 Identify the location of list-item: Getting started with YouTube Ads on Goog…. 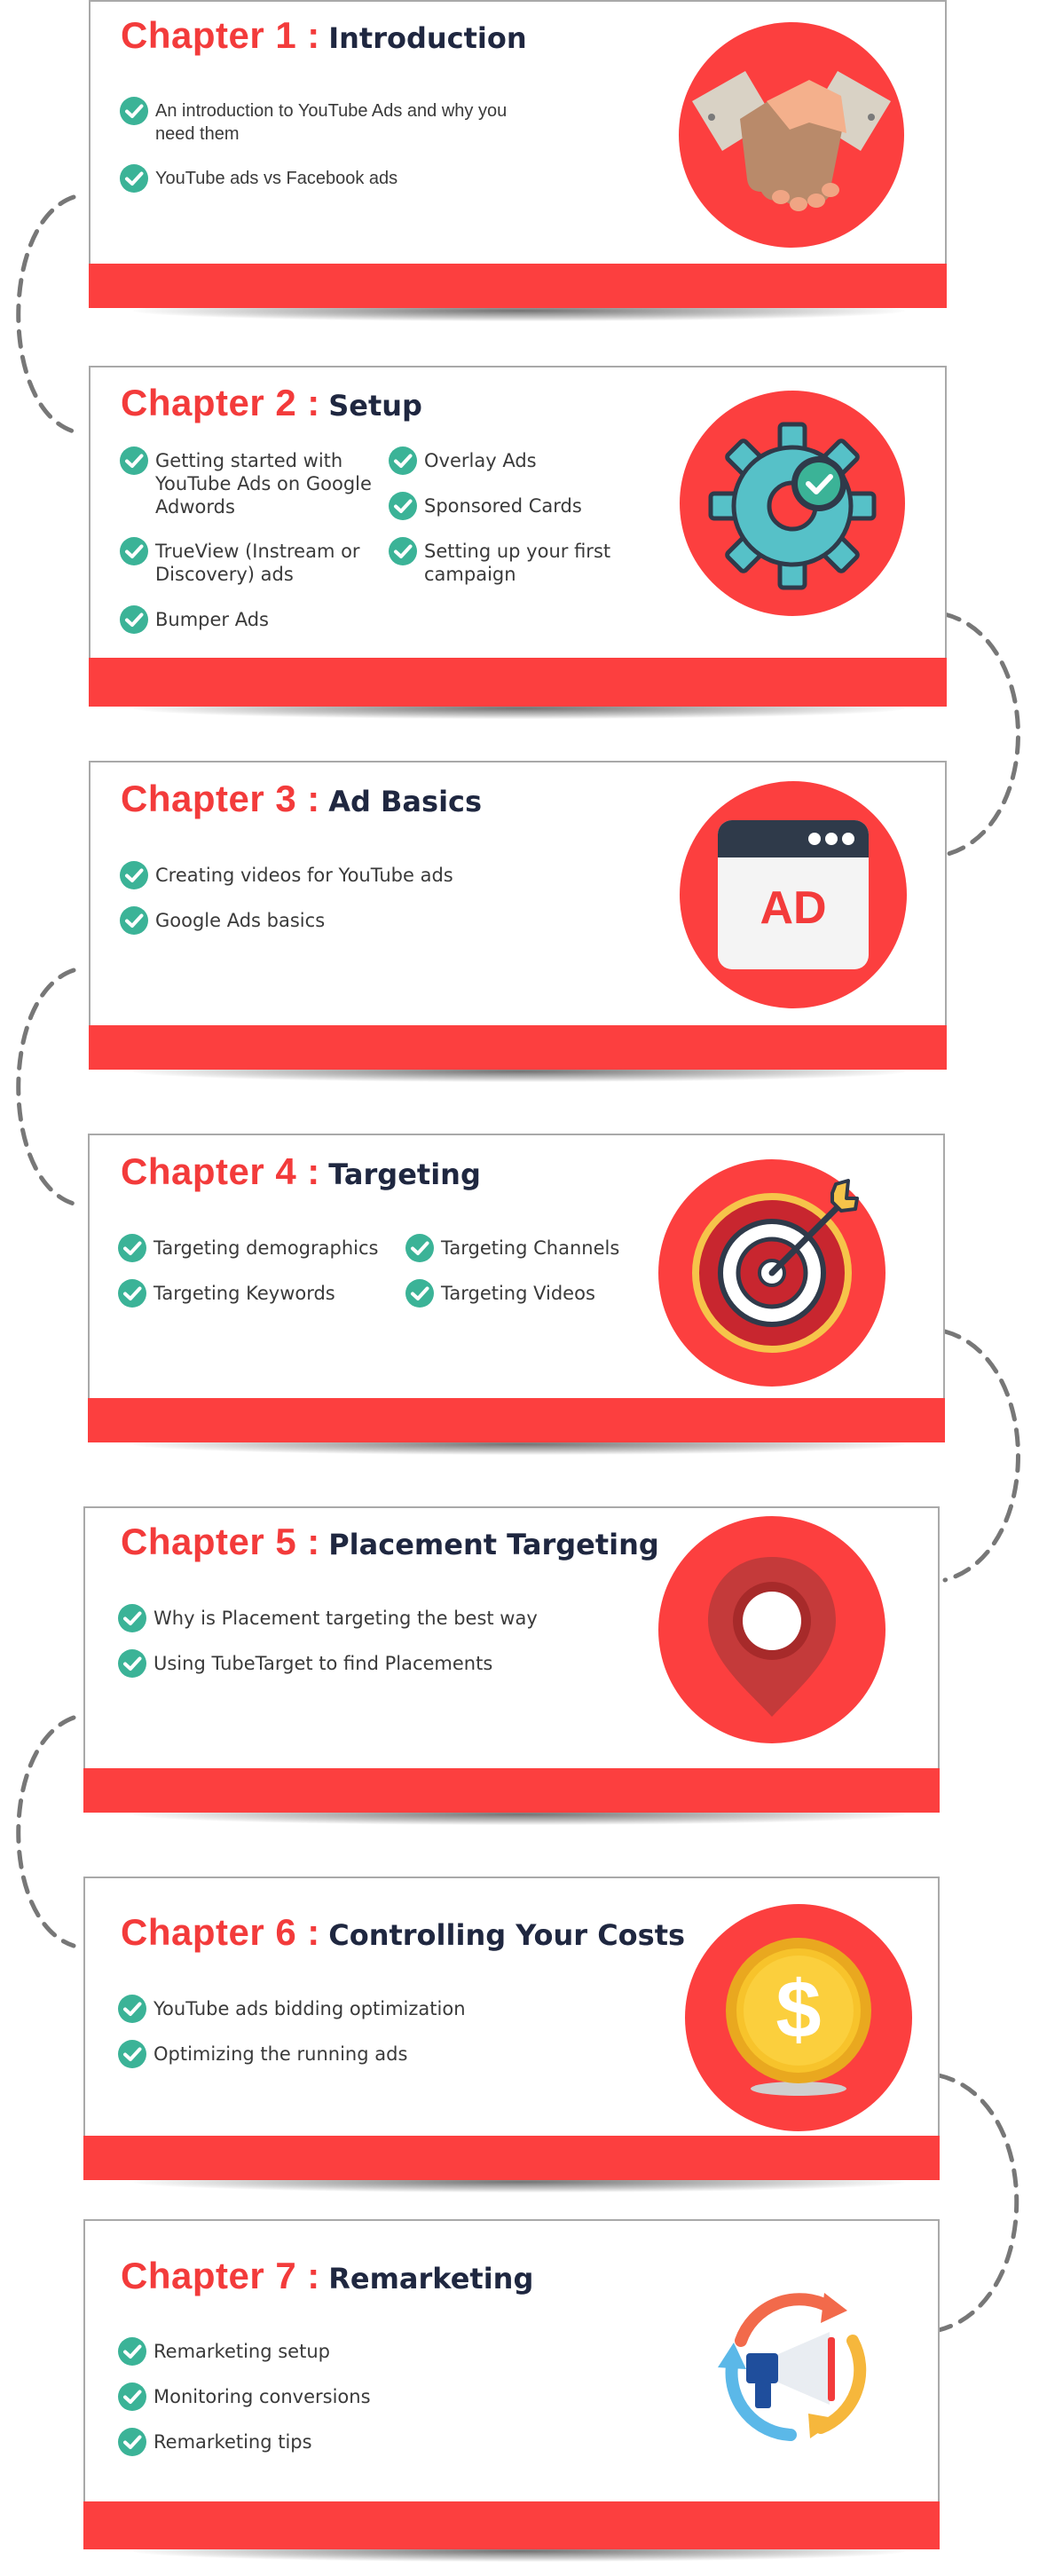
(248, 483).